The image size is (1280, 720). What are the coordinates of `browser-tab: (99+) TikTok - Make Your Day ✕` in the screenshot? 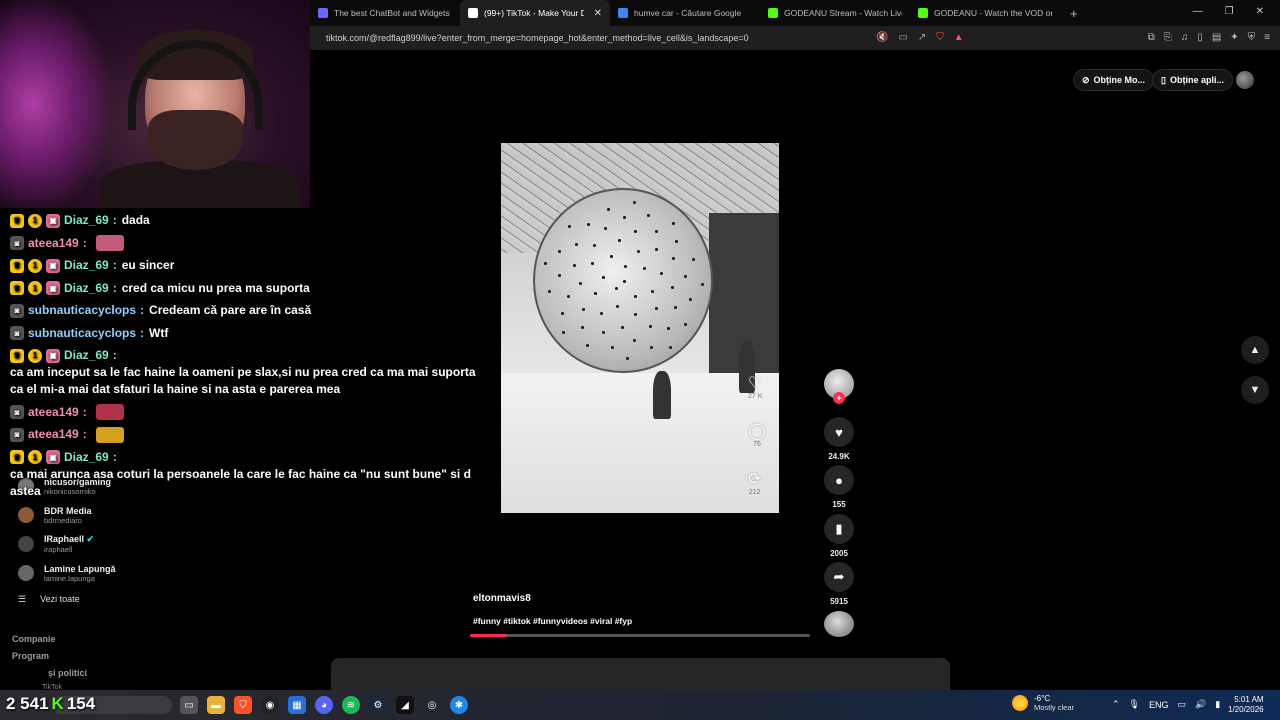 It's located at (535, 13).